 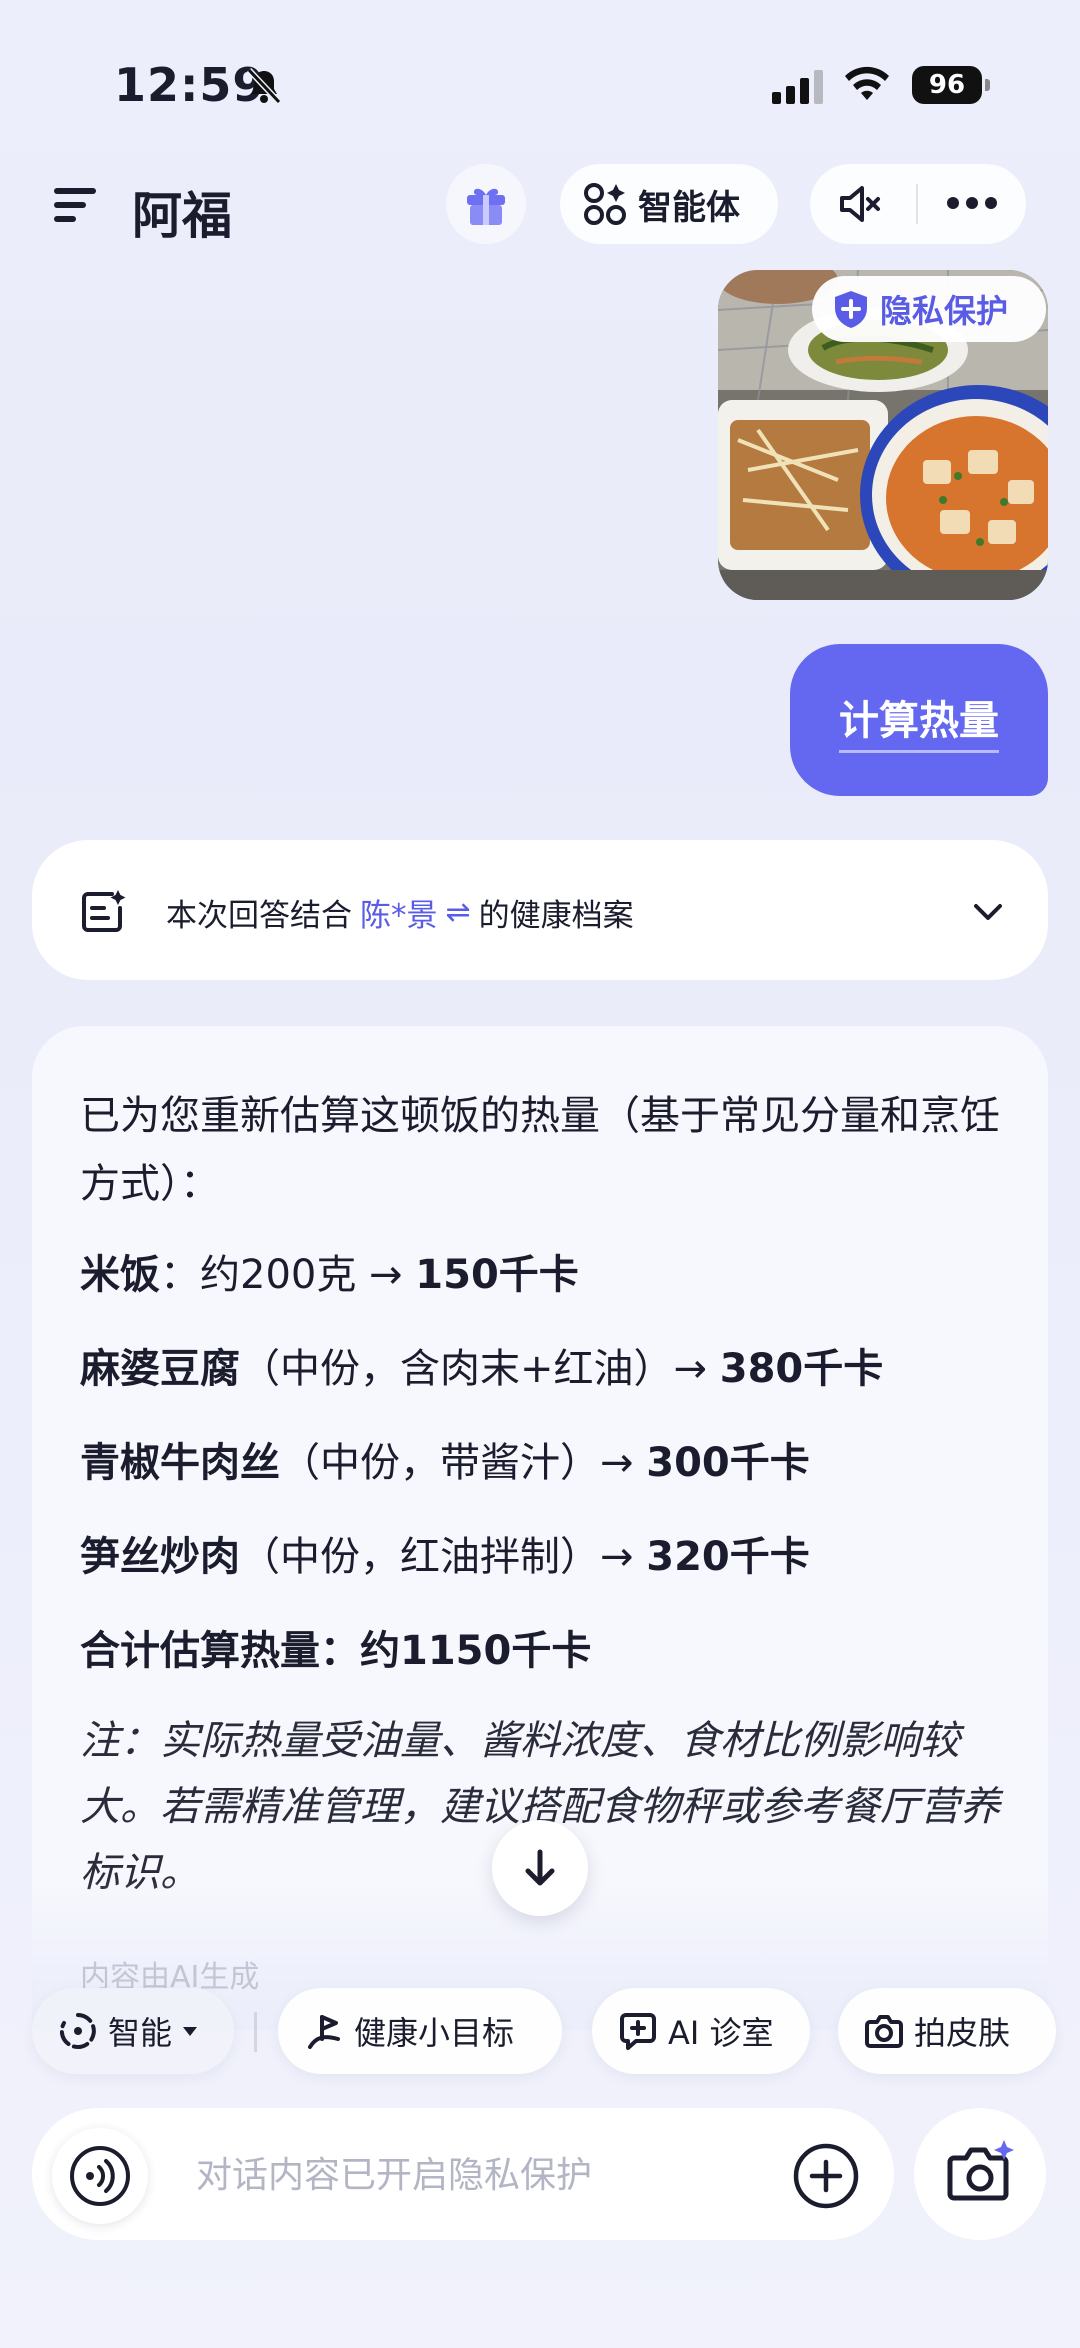 I want to click on user-message-text: 计算热量, so click(x=919, y=720).